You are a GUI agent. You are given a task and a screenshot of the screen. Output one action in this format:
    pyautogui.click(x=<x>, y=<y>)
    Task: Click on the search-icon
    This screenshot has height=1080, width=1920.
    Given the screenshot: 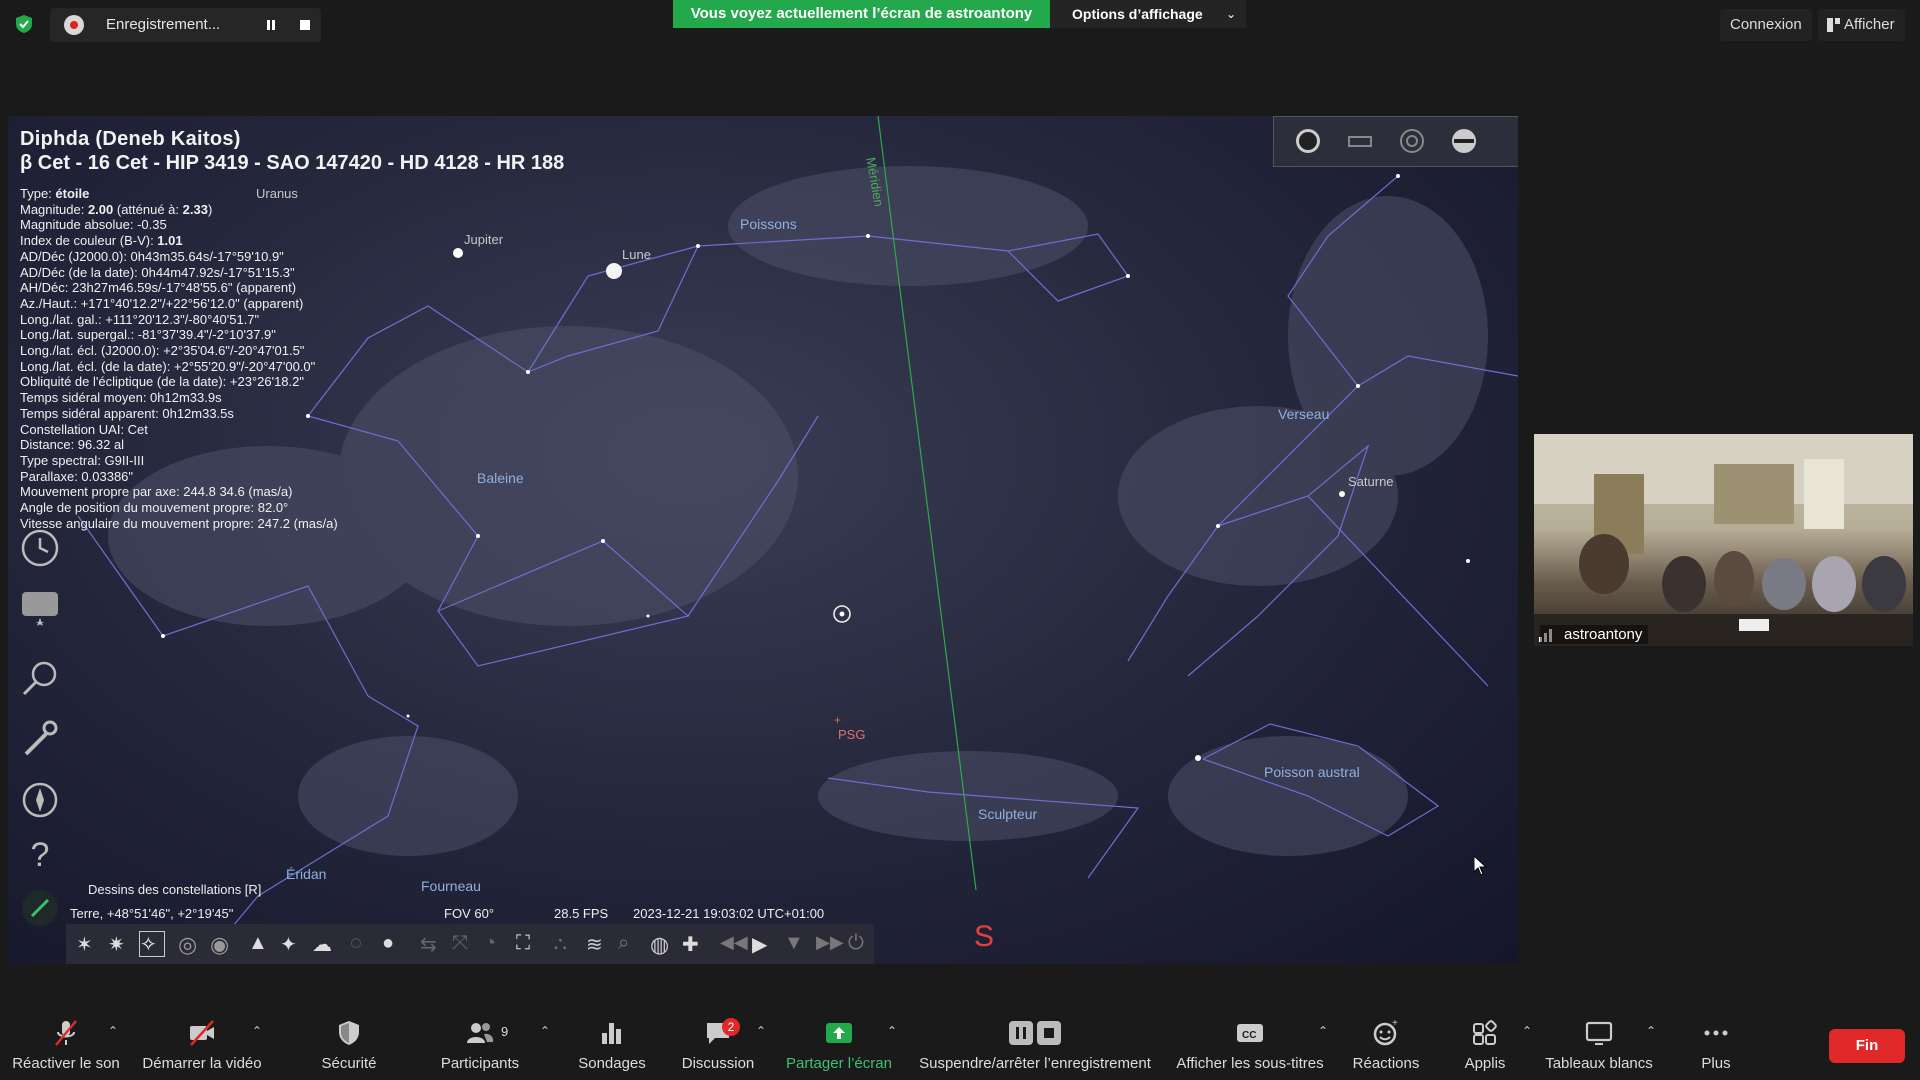 What is the action you would take?
    pyautogui.click(x=40, y=678)
    